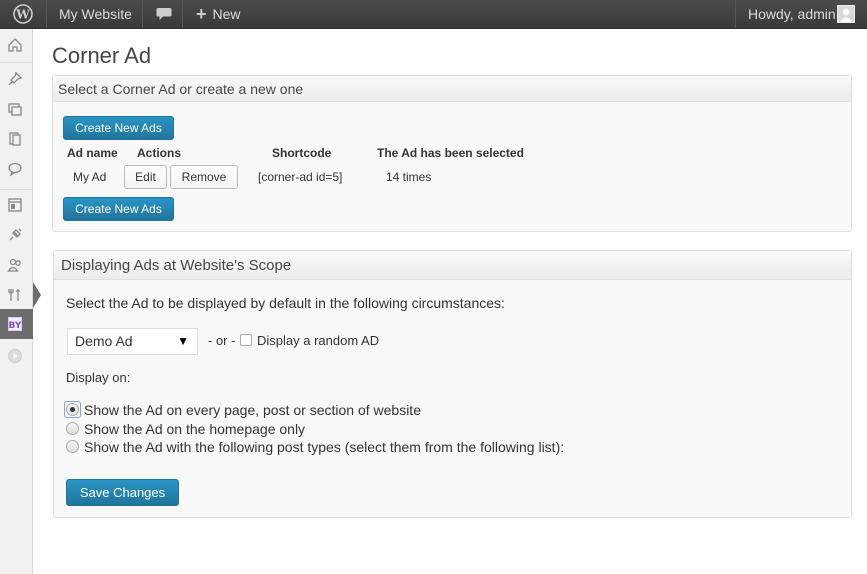 The image size is (867, 574). Describe the element at coordinates (452, 89) in the screenshot. I see `select-ad-box-title: Select a Corner Ad or create a new one` at that location.